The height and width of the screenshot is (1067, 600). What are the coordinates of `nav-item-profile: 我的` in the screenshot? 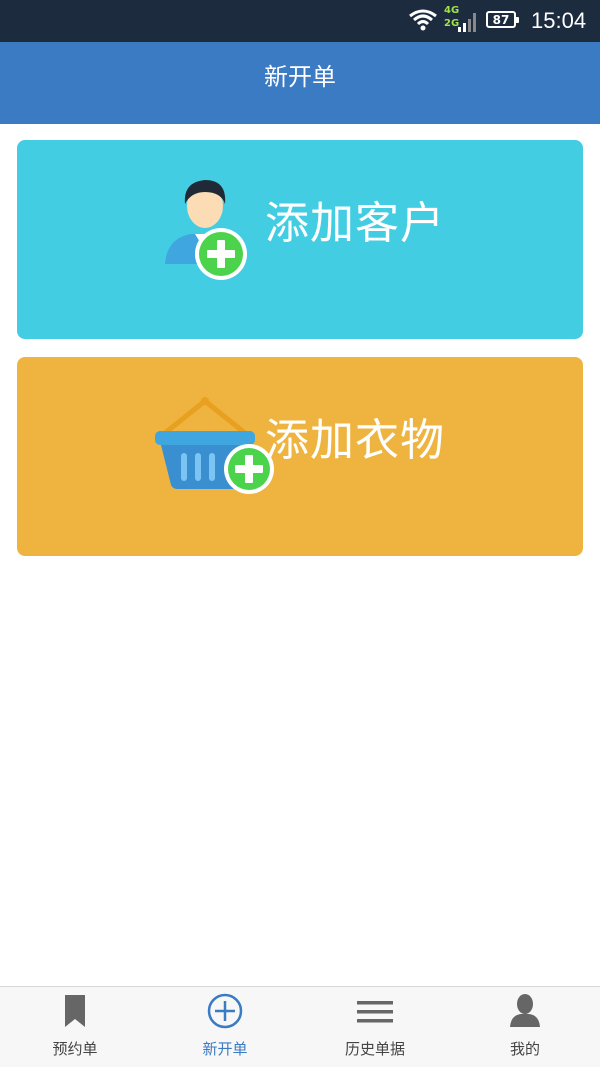 It's located at (525, 1027).